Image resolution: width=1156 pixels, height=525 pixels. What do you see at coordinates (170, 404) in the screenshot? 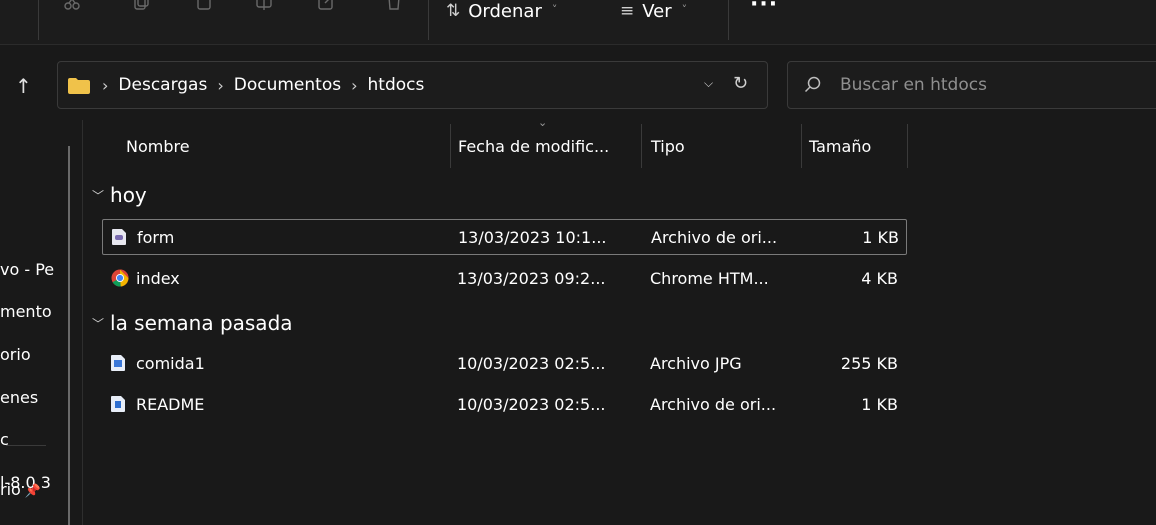
I see `file-name: README` at bounding box center [170, 404].